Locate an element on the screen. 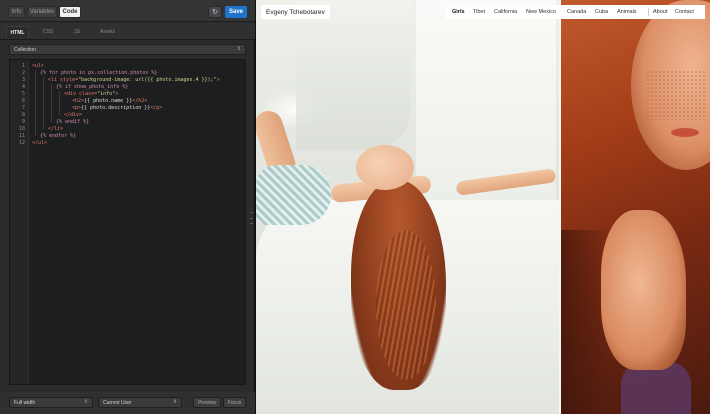 This screenshot has height=414, width=710. line-number: 7 is located at coordinates (23, 108).